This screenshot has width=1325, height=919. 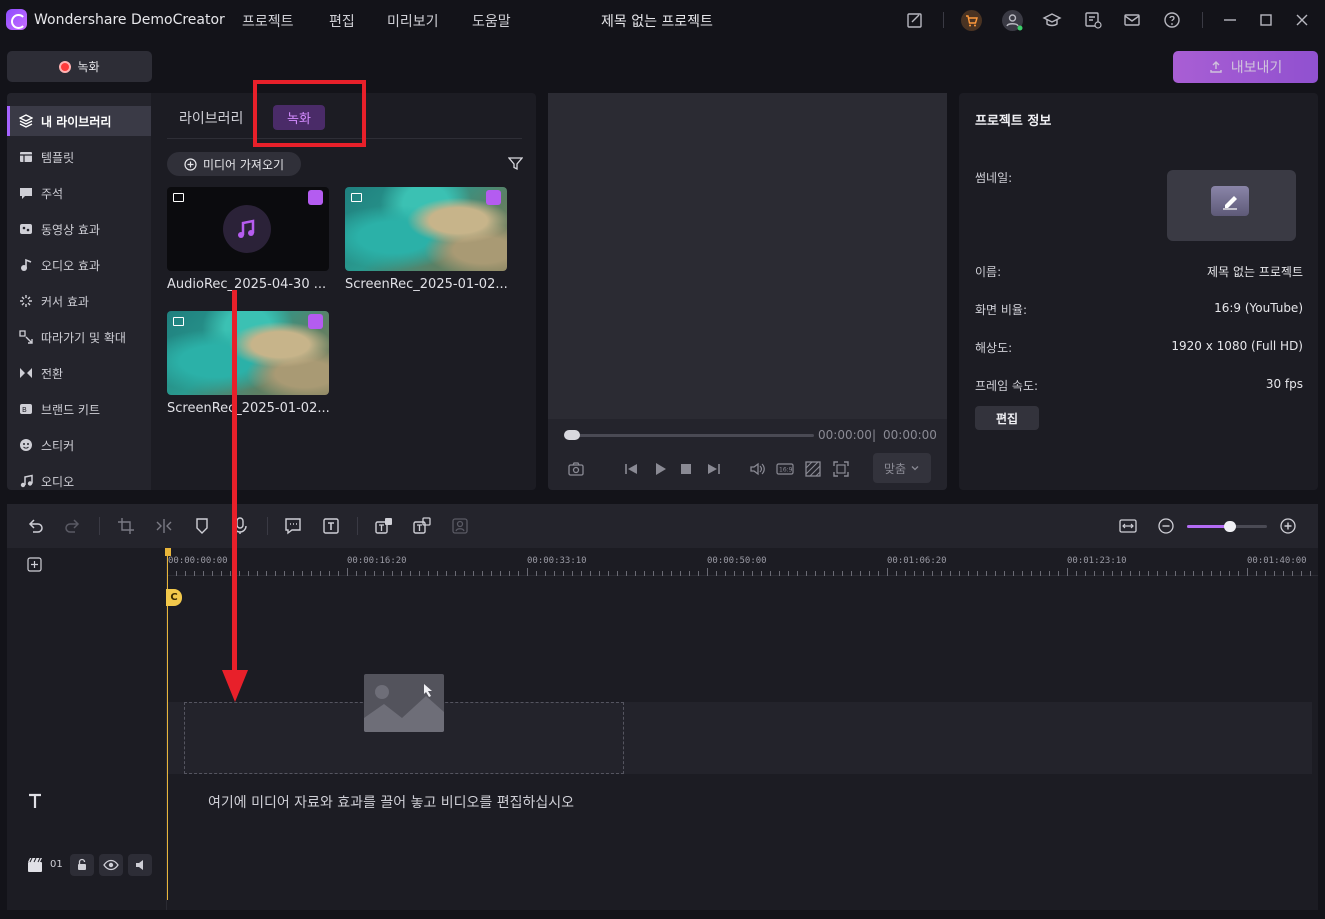 What do you see at coordinates (268, 21) in the screenshot?
I see `menu-project: 프로젝트` at bounding box center [268, 21].